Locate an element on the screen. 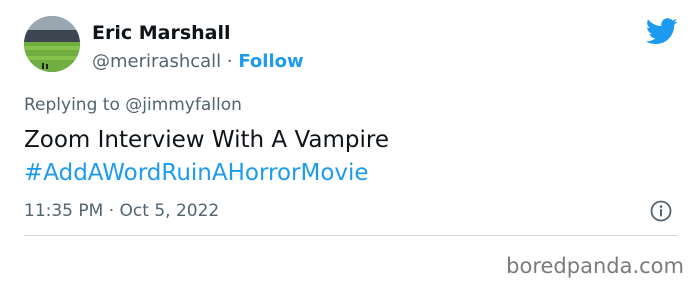  handle-row: @merirashcall · Follow is located at coordinates (198, 61).